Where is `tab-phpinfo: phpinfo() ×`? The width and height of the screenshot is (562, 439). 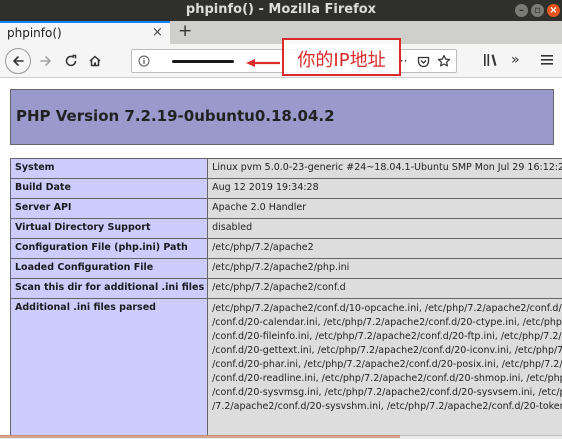
tab-phpinfo: phpinfo() × is located at coordinates (85, 32).